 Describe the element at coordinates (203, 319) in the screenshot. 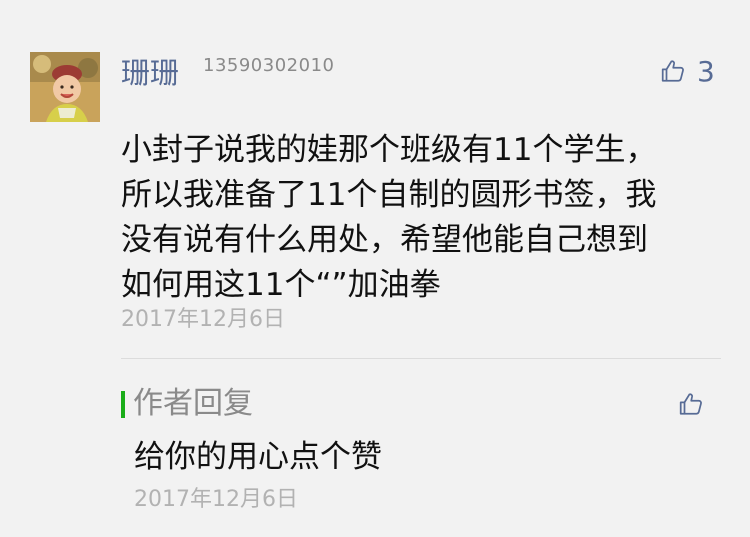

I see `comment-date: 2017年12月6日` at that location.